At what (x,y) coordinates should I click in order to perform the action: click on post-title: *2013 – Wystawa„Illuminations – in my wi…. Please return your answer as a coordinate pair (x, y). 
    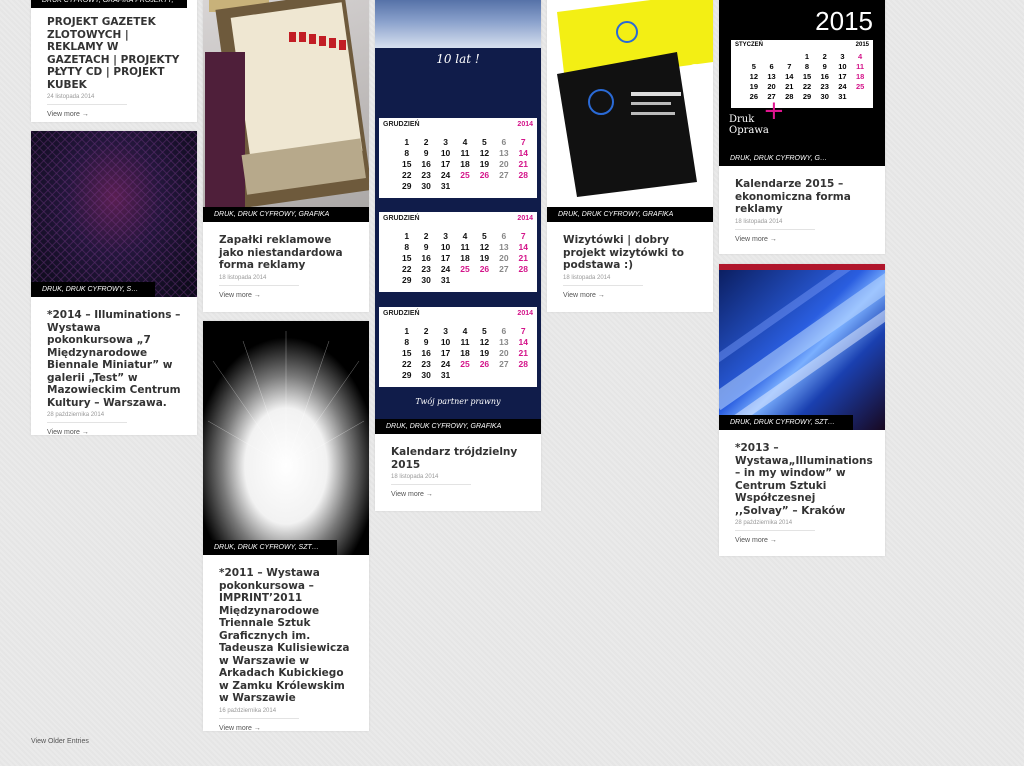
    Looking at the image, I should click on (802, 473).